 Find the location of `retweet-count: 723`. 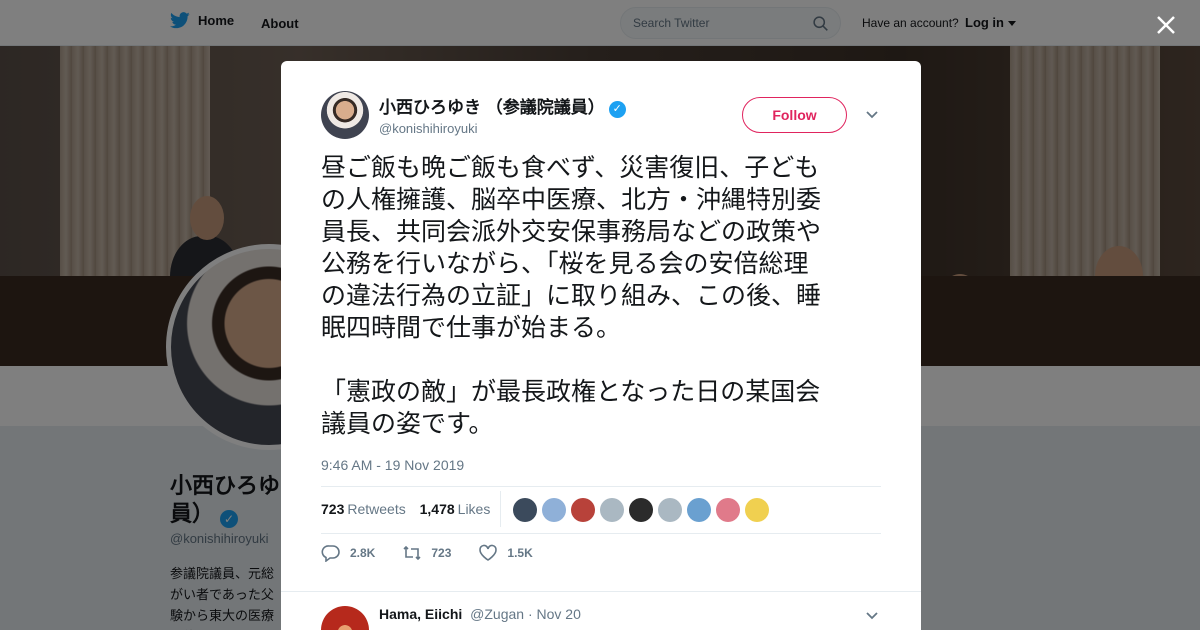

retweet-count: 723 is located at coordinates (441, 553).